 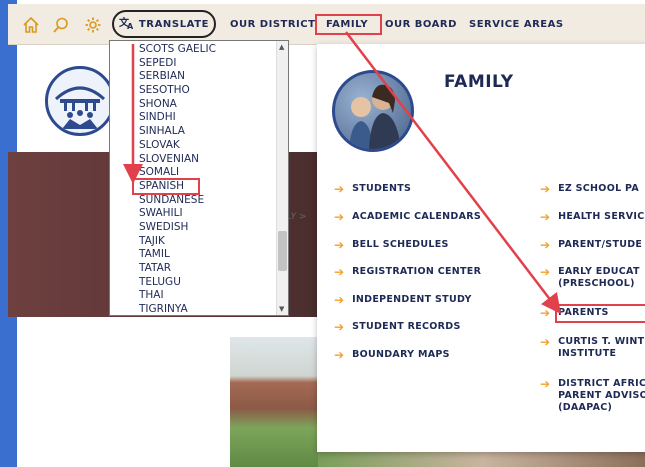 What do you see at coordinates (281, 47) in the screenshot?
I see `scroll-up-icon: ▲` at bounding box center [281, 47].